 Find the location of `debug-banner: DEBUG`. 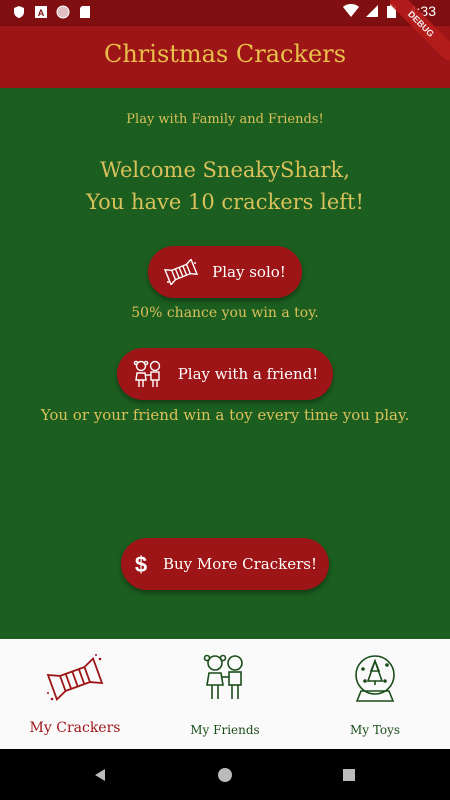

debug-banner: DEBUG is located at coordinates (420, 30).